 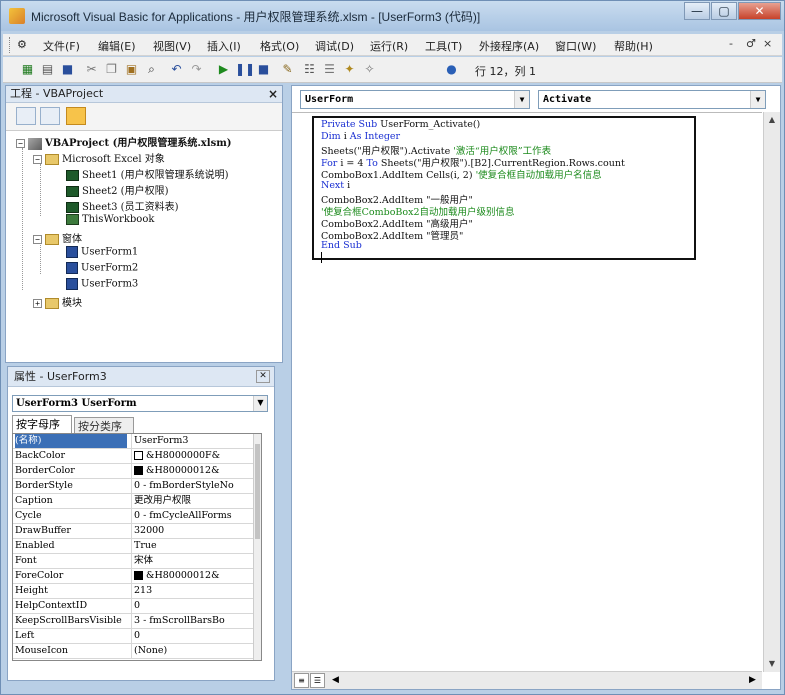 I want to click on object-selector: UserForm3 UserForm ▼, so click(x=140, y=403).